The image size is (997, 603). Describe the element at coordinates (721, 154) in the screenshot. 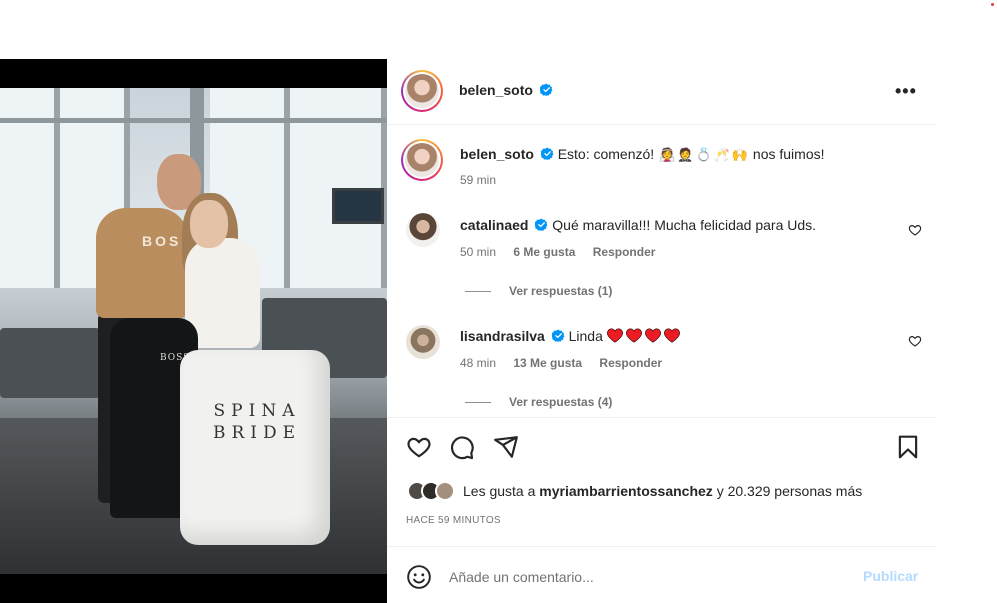

I see `toast-emoji-icon: 🥂` at that location.